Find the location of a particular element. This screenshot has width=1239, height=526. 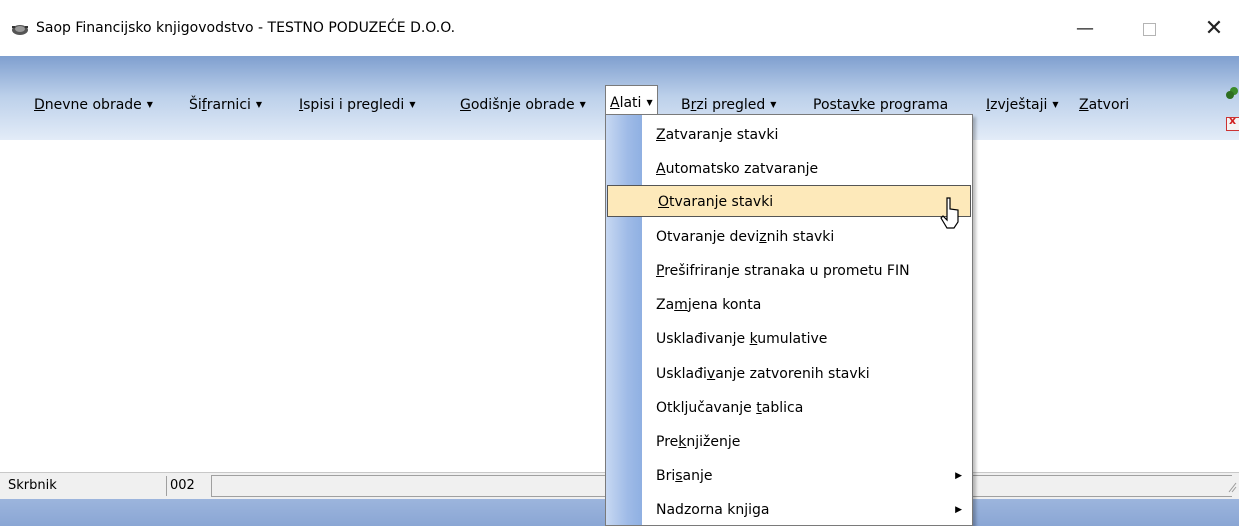

menu-label: zvještaji is located at coordinates (1019, 105).